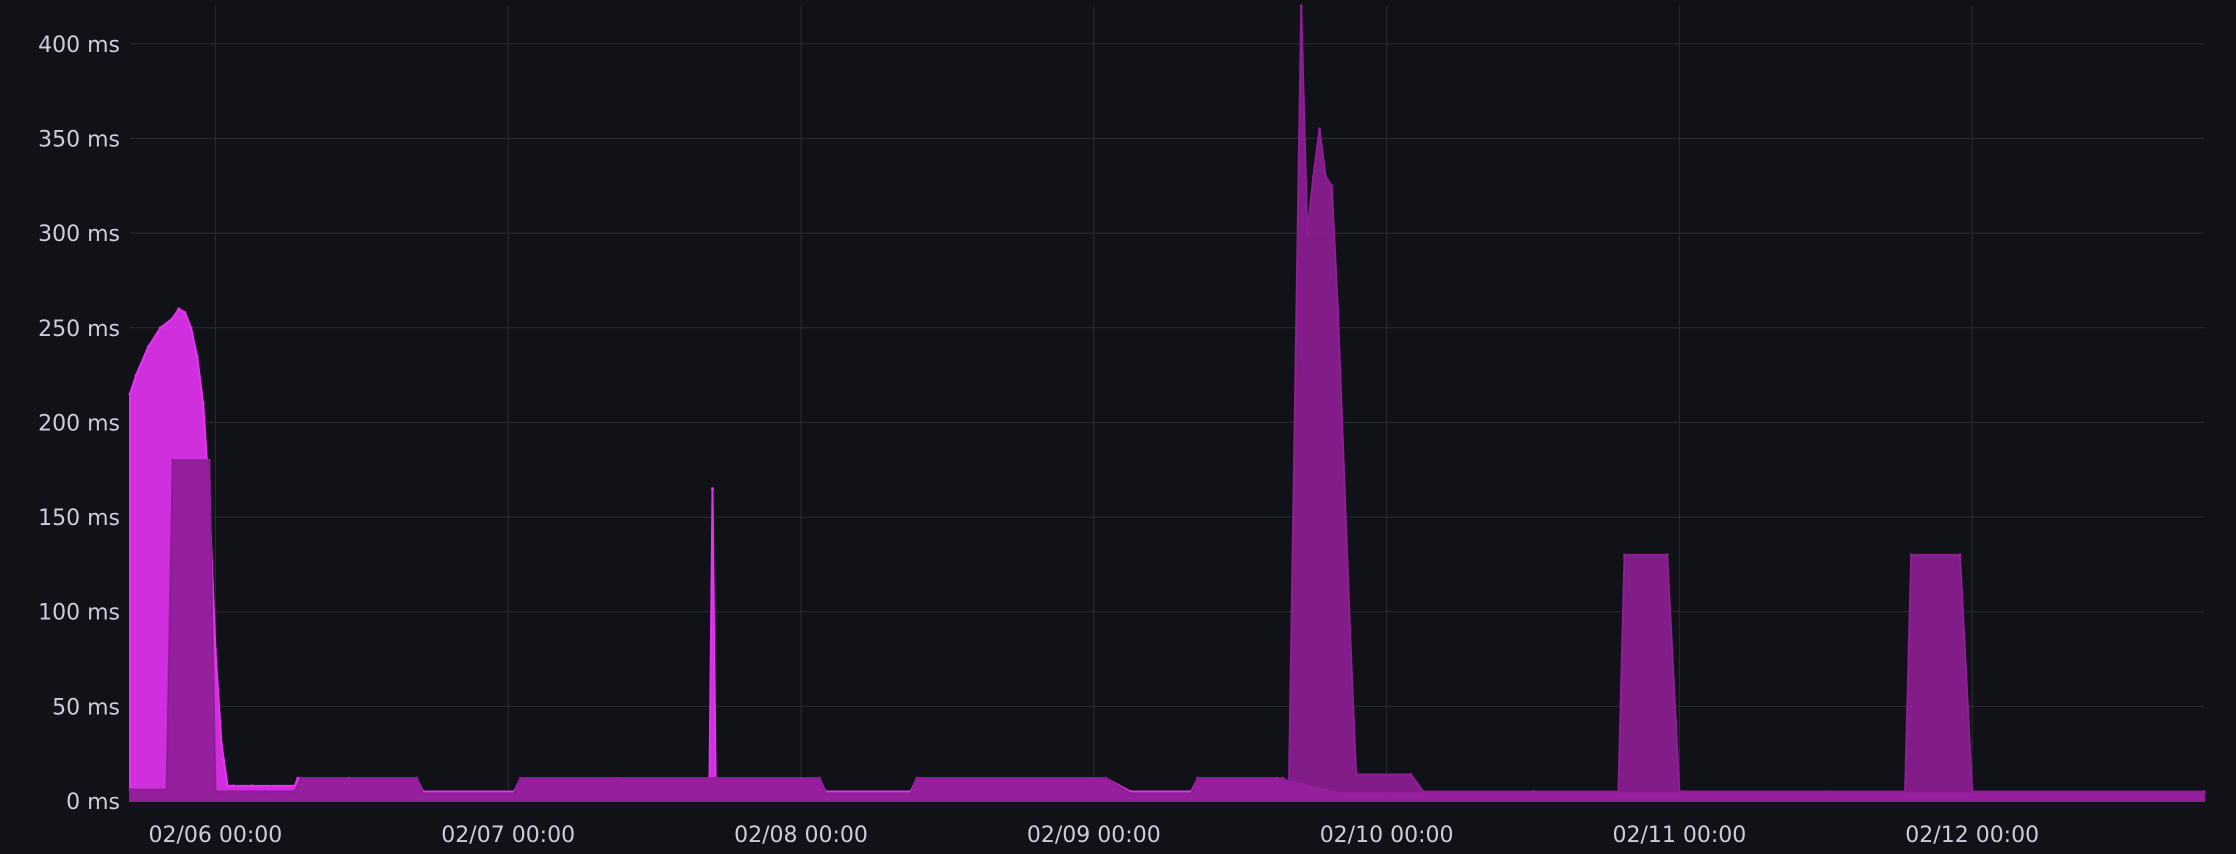 This screenshot has height=854, width=2236. Describe the element at coordinates (79, 518) in the screenshot. I see `y-tick-label: 150 ms` at that location.